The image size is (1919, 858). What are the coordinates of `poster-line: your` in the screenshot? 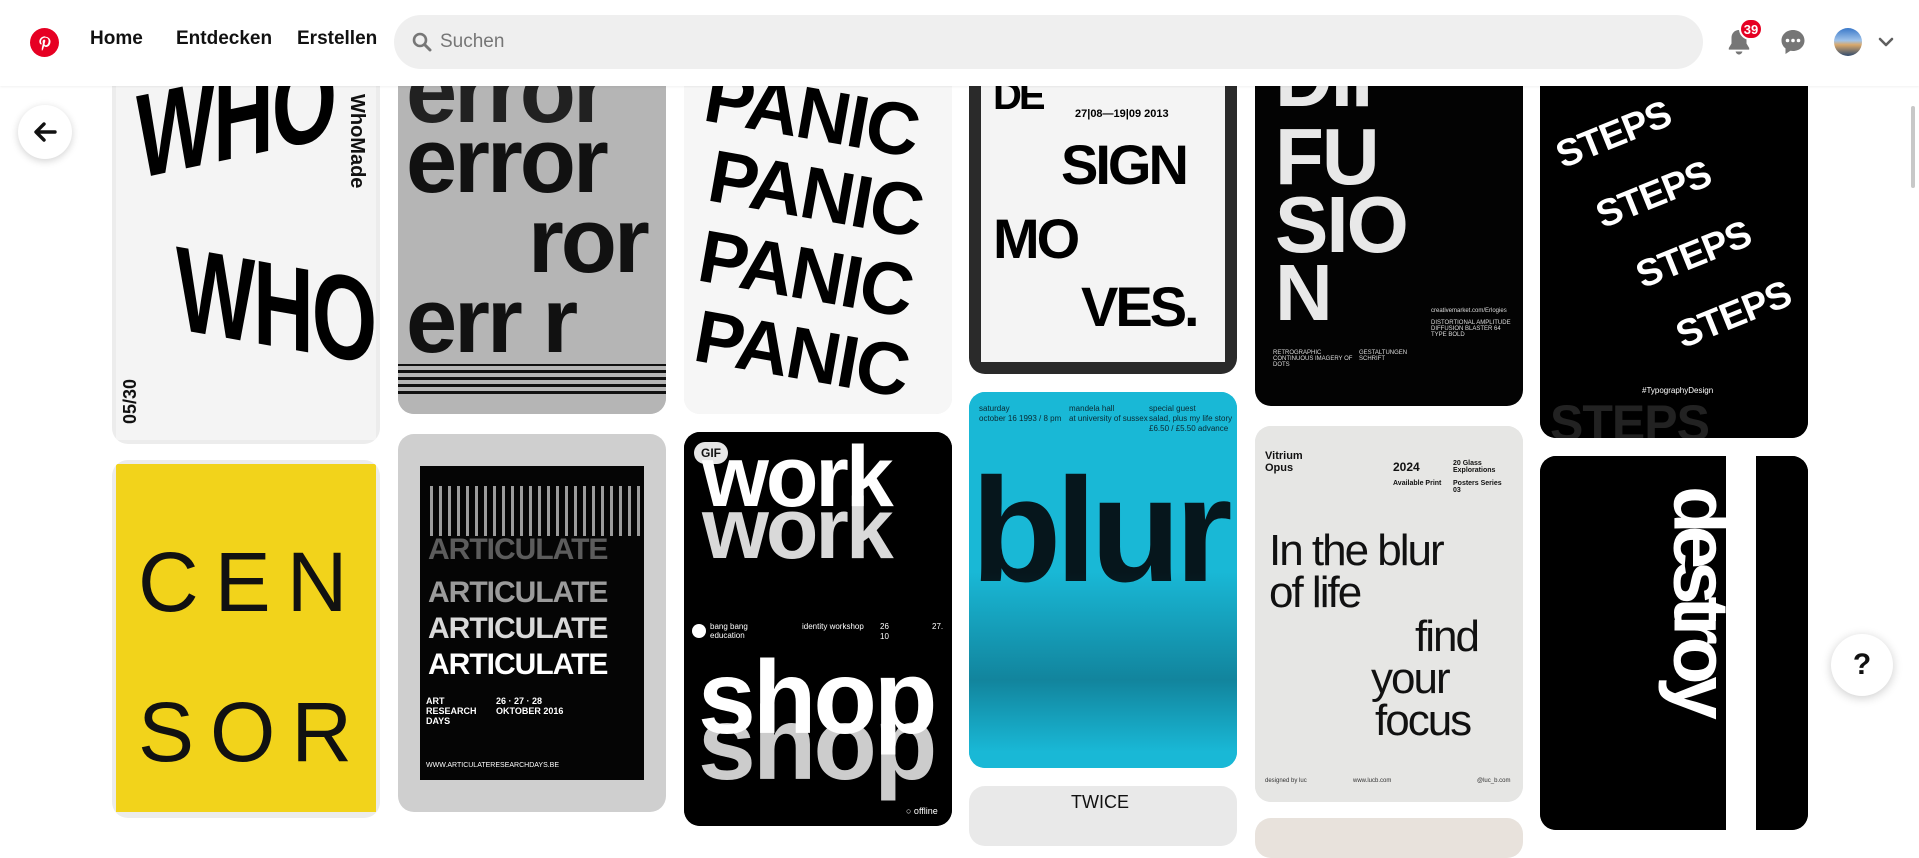 It's located at (1411, 678).